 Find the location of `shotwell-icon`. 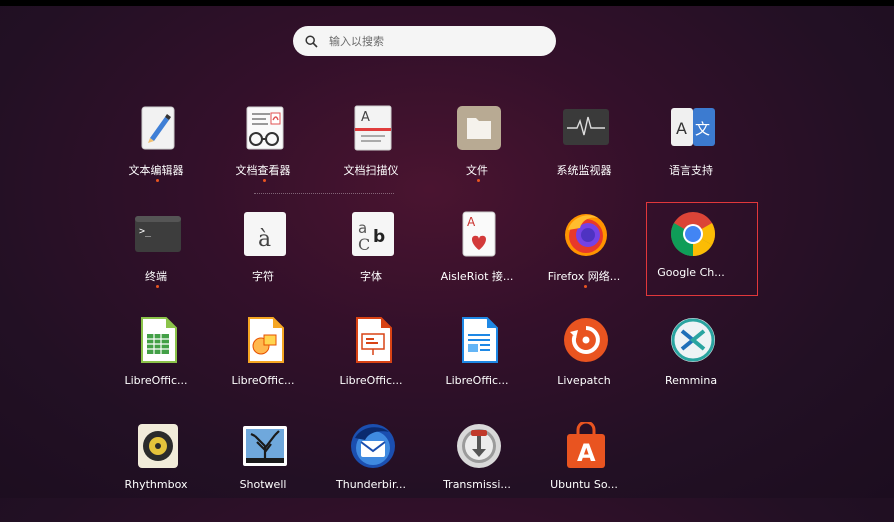

shotwell-icon is located at coordinates (265, 446).